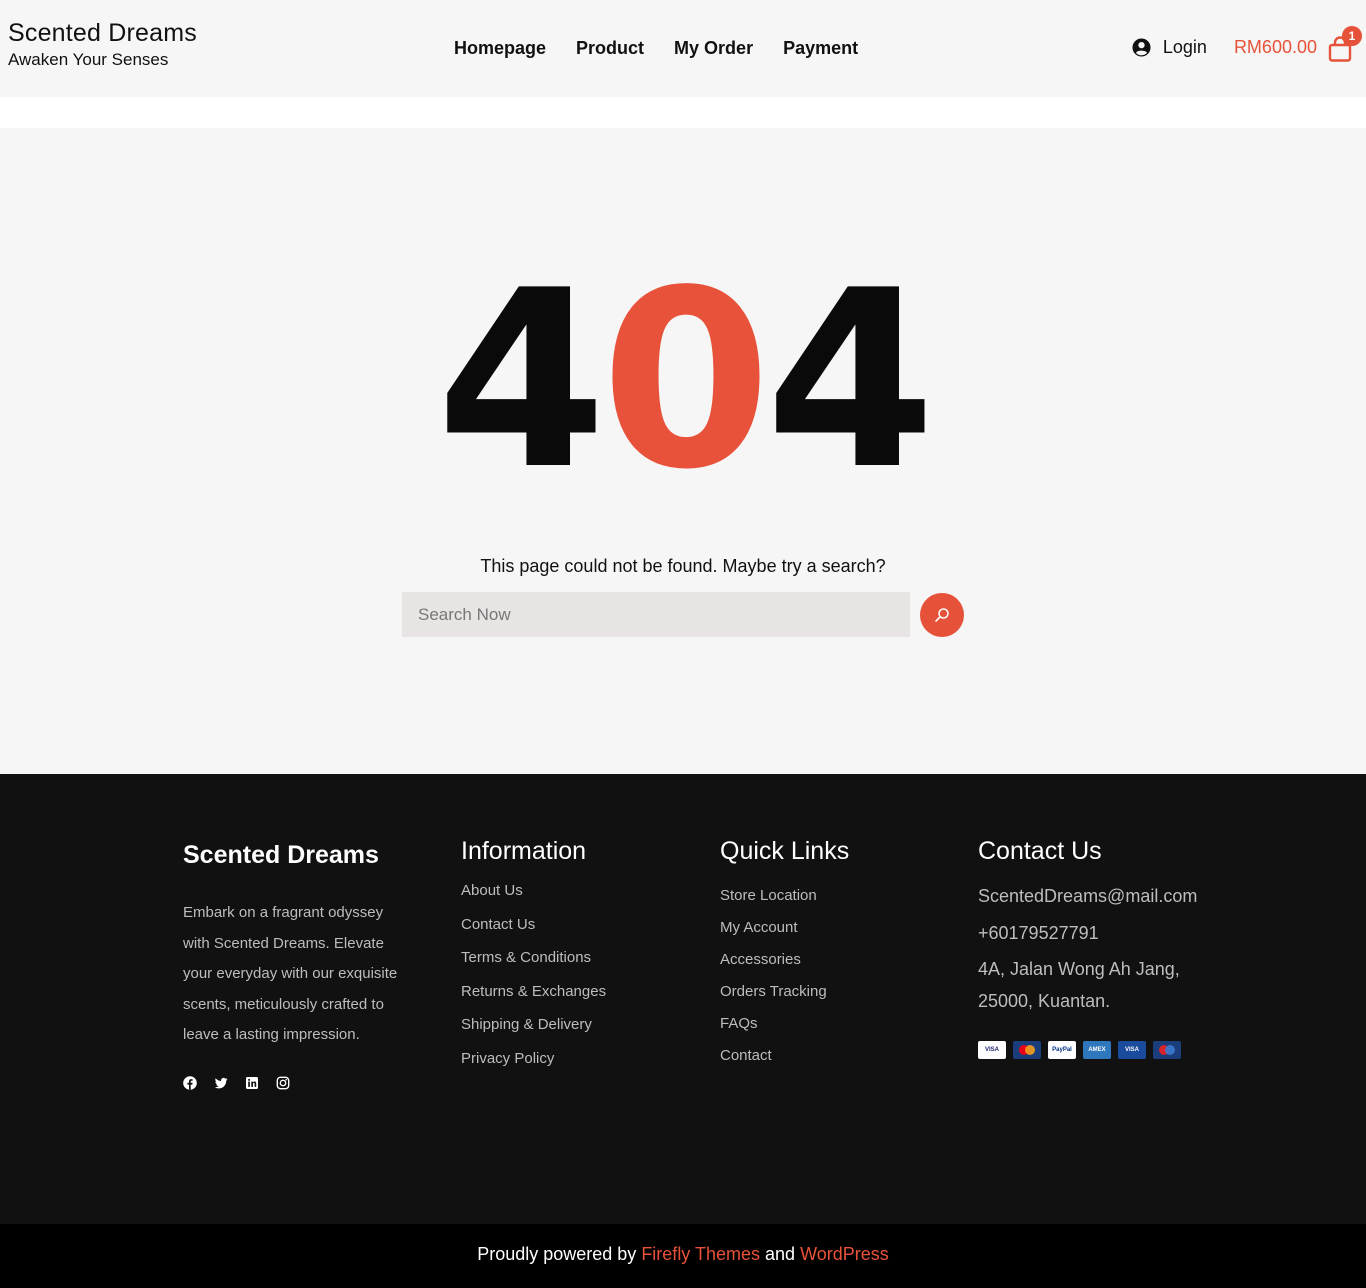  What do you see at coordinates (252, 1083) in the screenshot?
I see `linkedin-icon` at bounding box center [252, 1083].